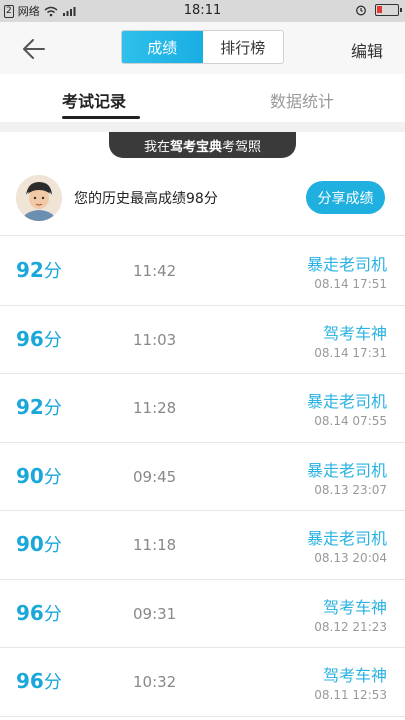 The height and width of the screenshot is (720, 405). What do you see at coordinates (155, 339) in the screenshot?
I see `record-duration: 11:03` at bounding box center [155, 339].